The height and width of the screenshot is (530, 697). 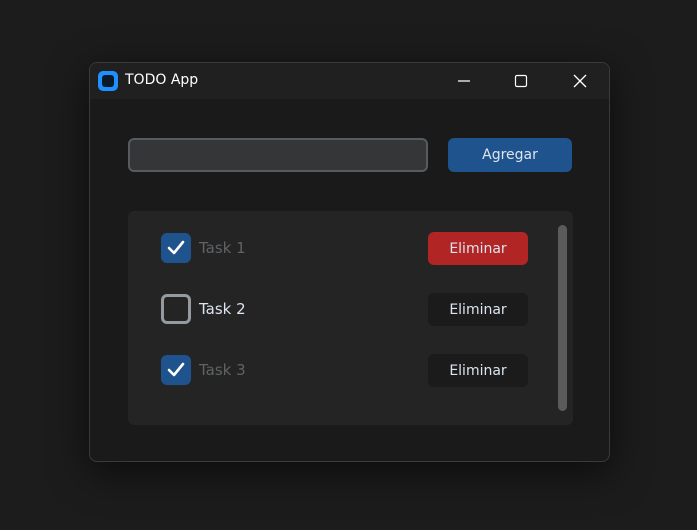 What do you see at coordinates (222, 248) in the screenshot?
I see `task-label: Task 1` at bounding box center [222, 248].